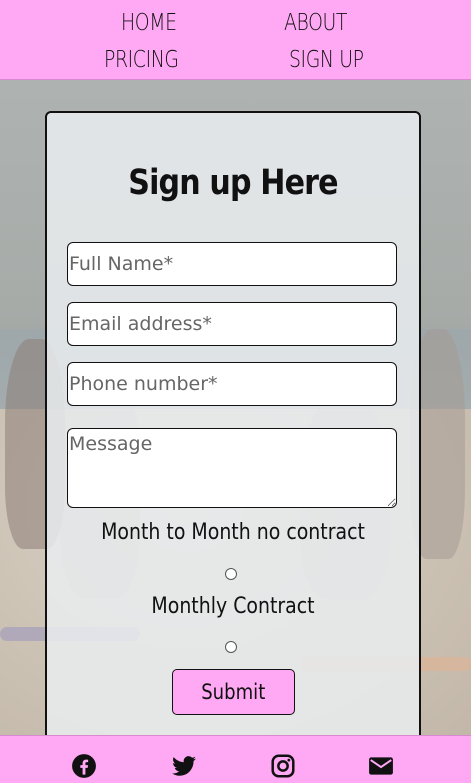 This screenshot has width=471, height=783. Describe the element at coordinates (381, 766) in the screenshot. I see `envelope-icon` at that location.